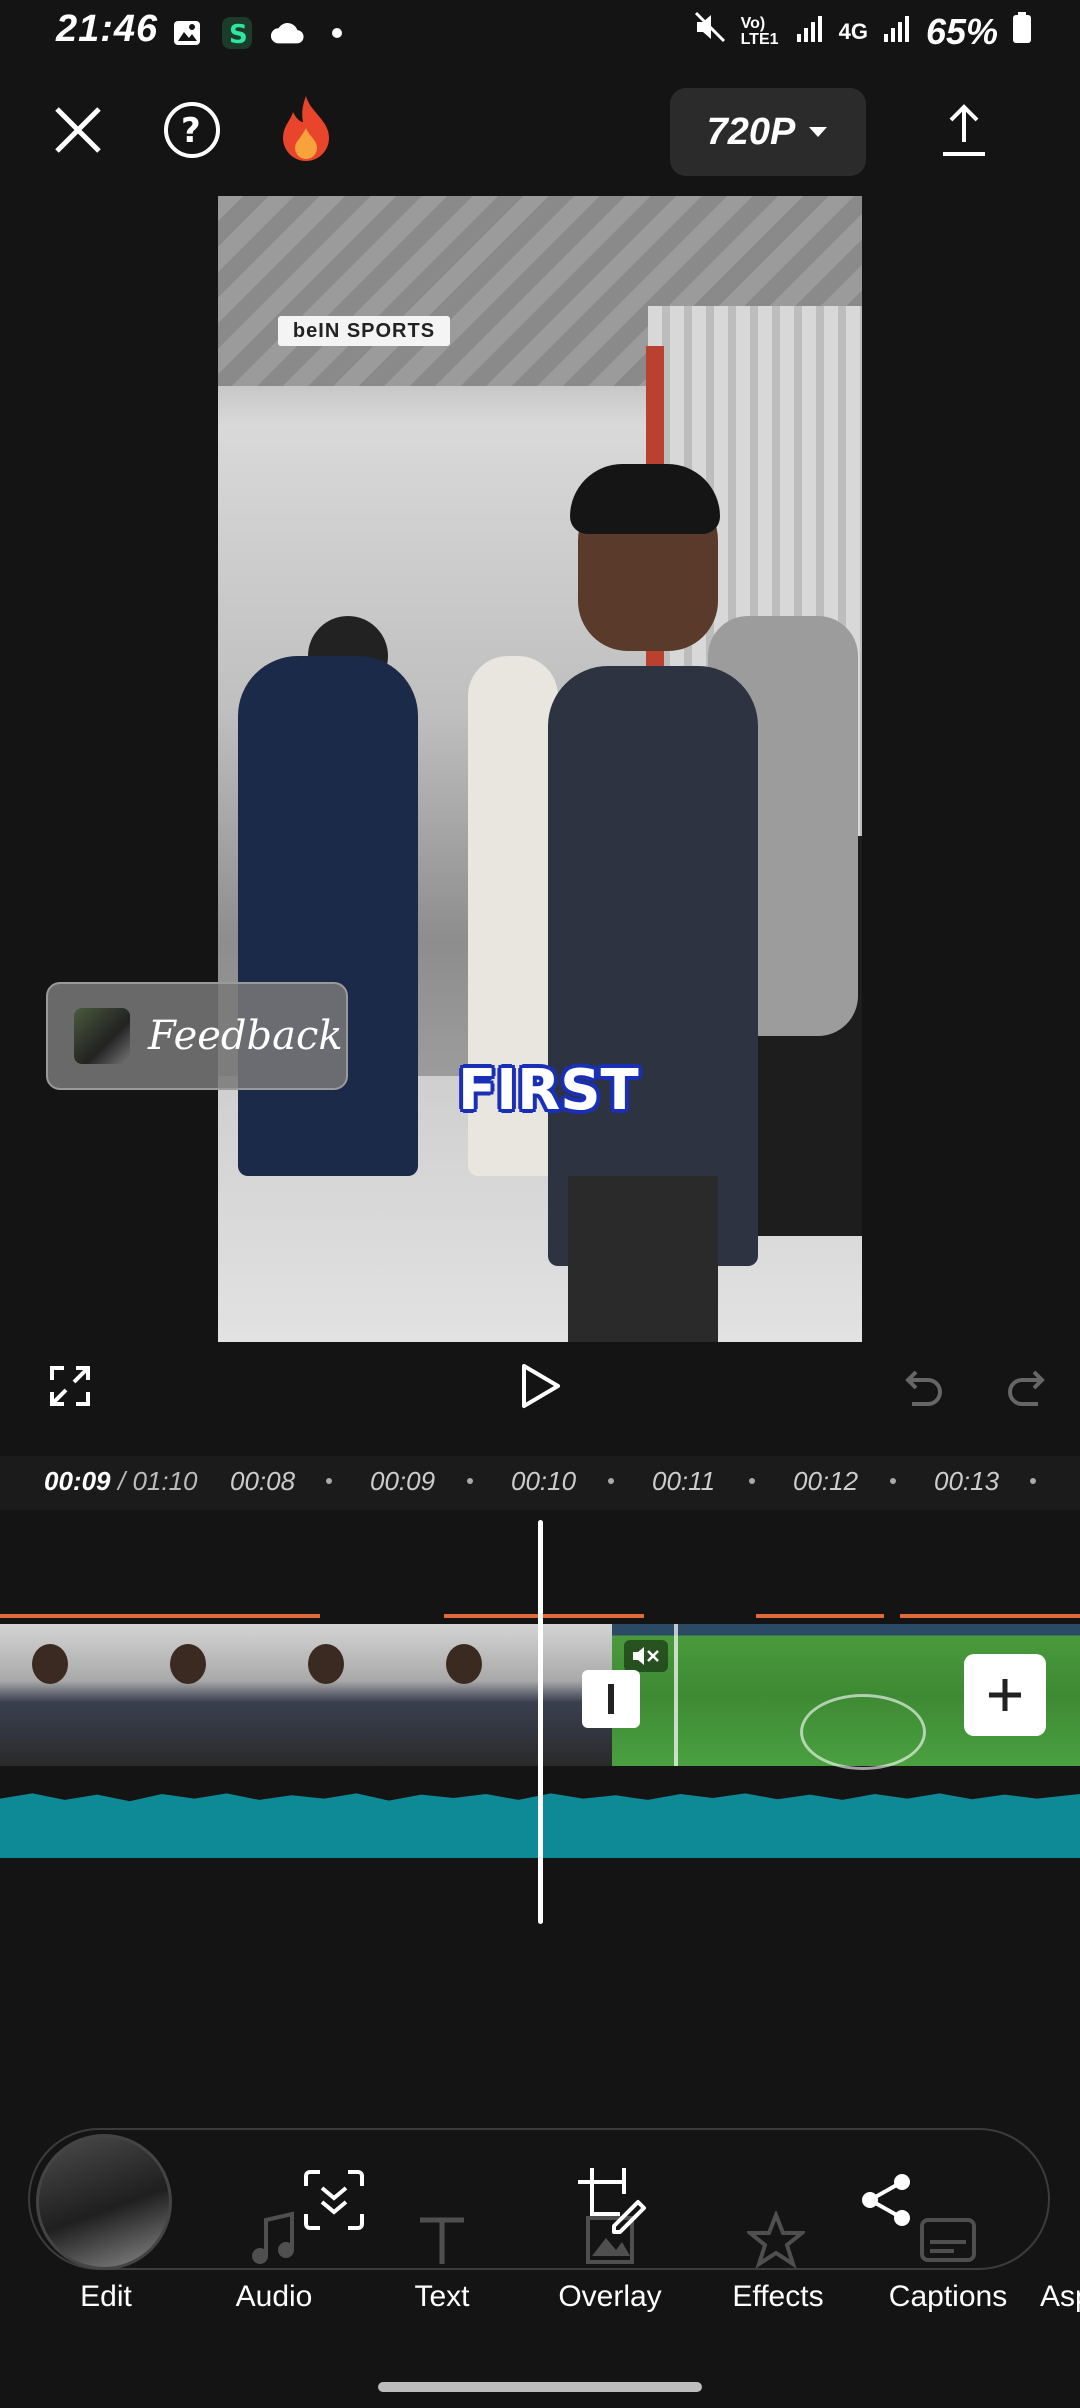  What do you see at coordinates (826, 1481) in the screenshot?
I see `time-tick: 00:12` at bounding box center [826, 1481].